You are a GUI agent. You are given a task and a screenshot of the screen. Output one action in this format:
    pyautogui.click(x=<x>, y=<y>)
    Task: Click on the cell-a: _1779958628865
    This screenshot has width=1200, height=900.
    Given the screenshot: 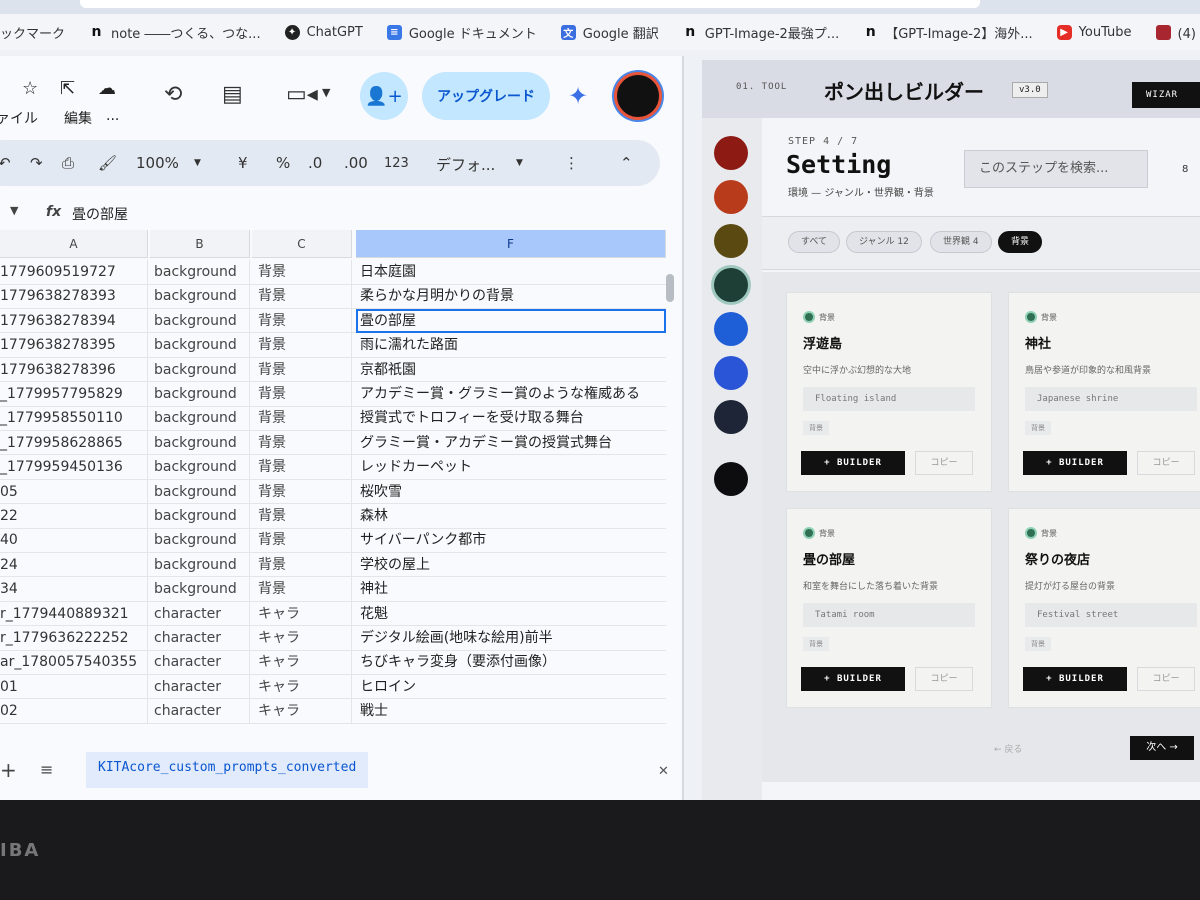 What is the action you would take?
    pyautogui.click(x=74, y=442)
    